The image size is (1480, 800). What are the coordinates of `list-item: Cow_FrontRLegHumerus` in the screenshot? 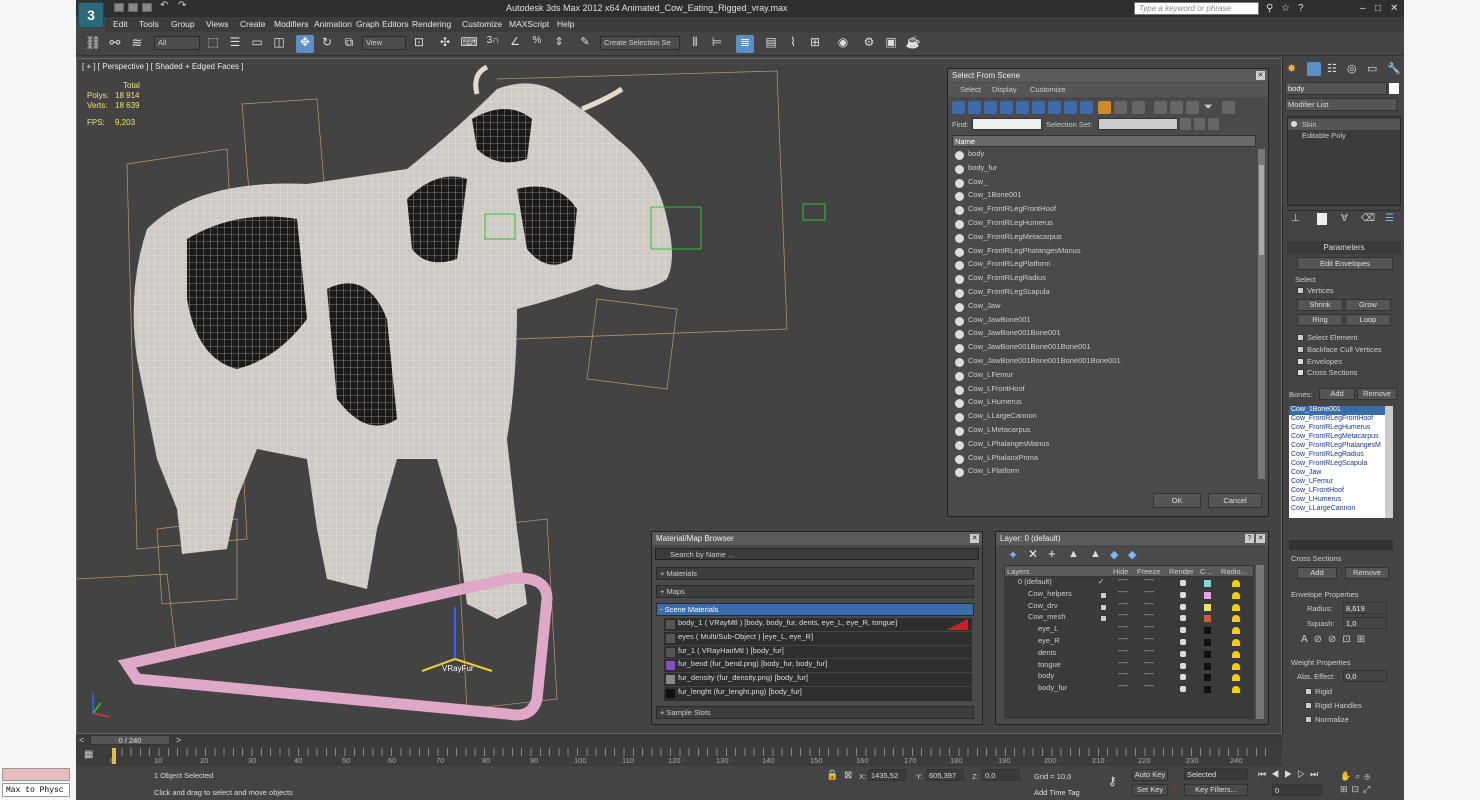 It's located at (1341, 428).